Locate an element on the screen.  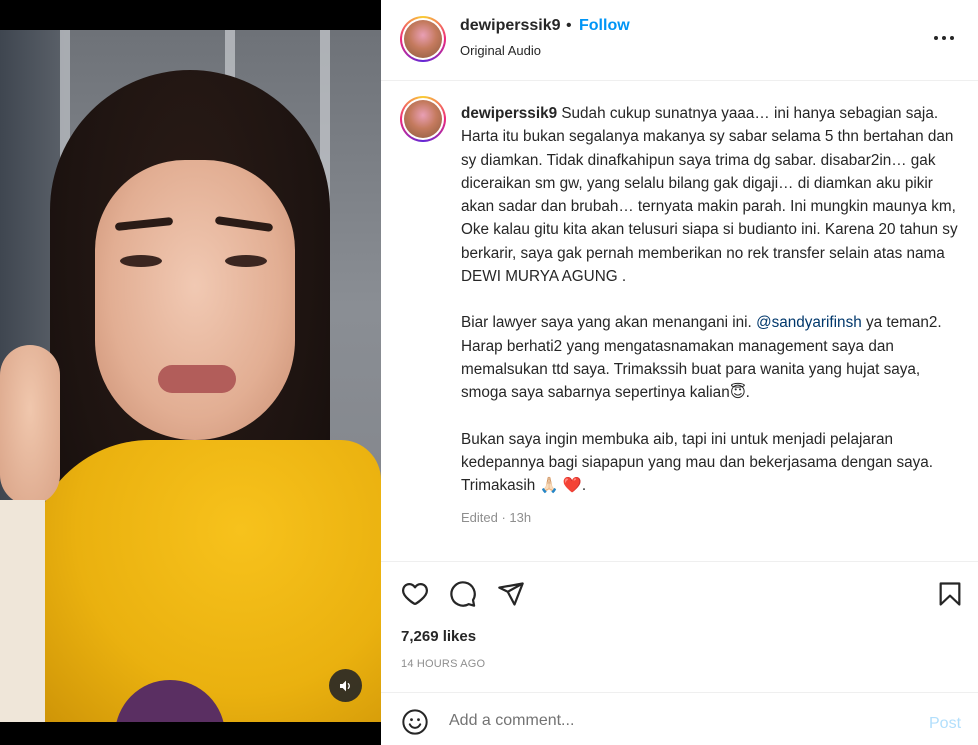
bookmark-icon is located at coordinates (950, 594).